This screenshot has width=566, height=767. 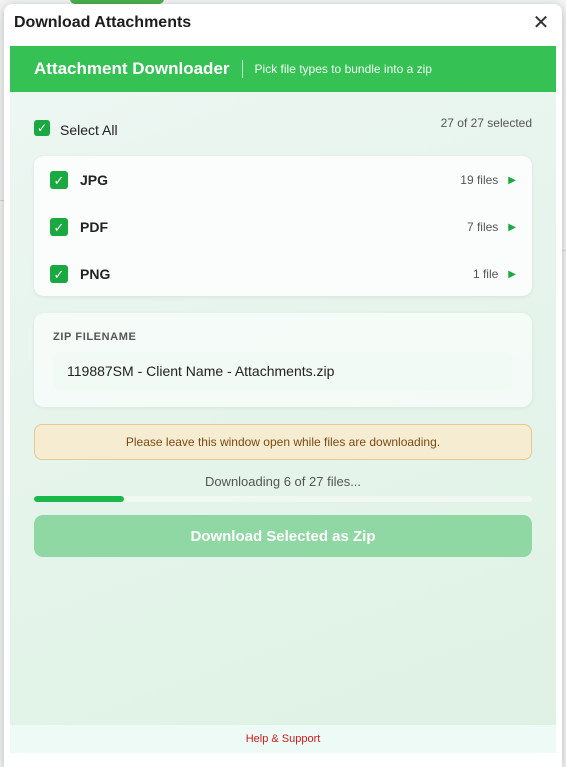 I want to click on footer: Help & Support, so click(x=283, y=739).